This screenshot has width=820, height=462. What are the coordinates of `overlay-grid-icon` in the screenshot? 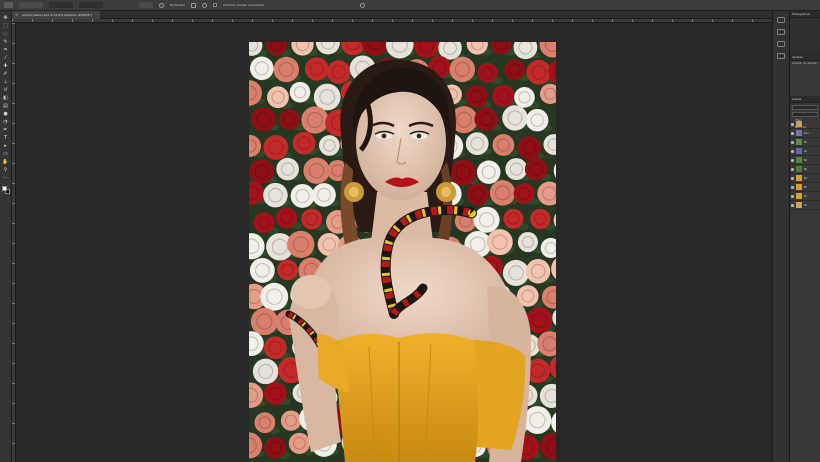 It's located at (194, 5).